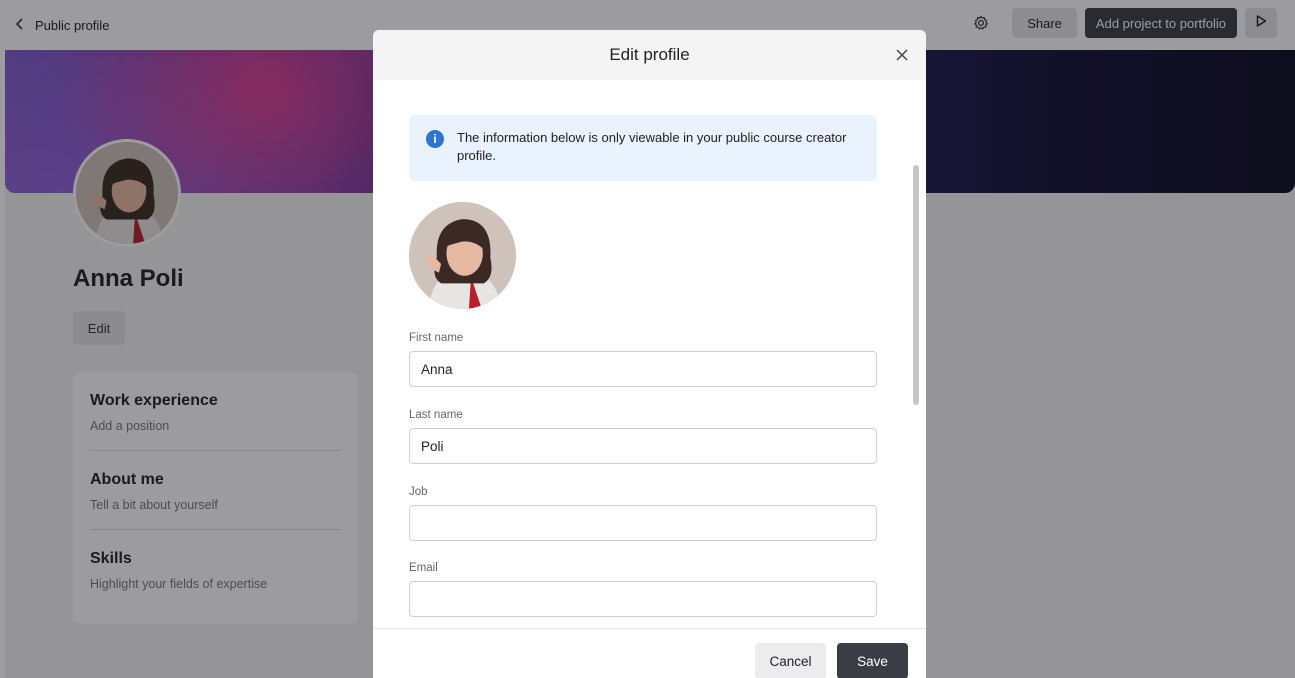 The width and height of the screenshot is (1295, 678). I want to click on last-name-field-group: Last name, so click(643, 436).